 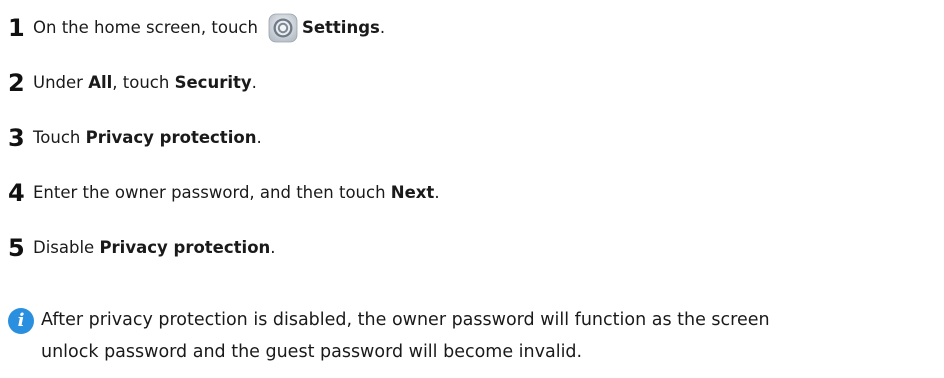 What do you see at coordinates (212, 192) in the screenshot?
I see `step-text-plain: Enter the owner password, and then touch` at bounding box center [212, 192].